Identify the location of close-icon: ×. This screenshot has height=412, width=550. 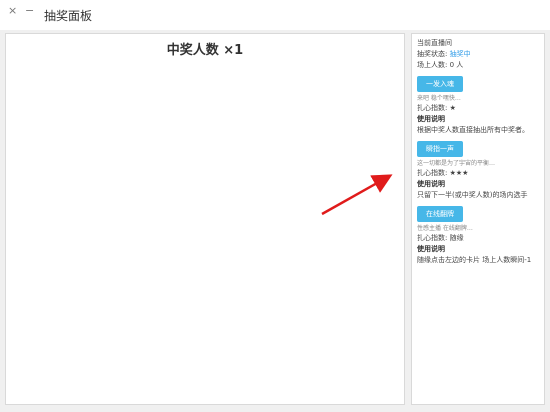
(12, 10).